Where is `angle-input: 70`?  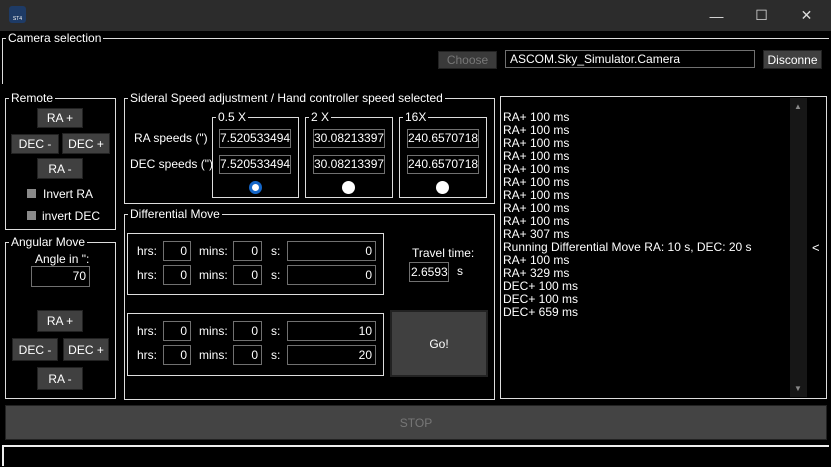 angle-input: 70 is located at coordinates (60, 276).